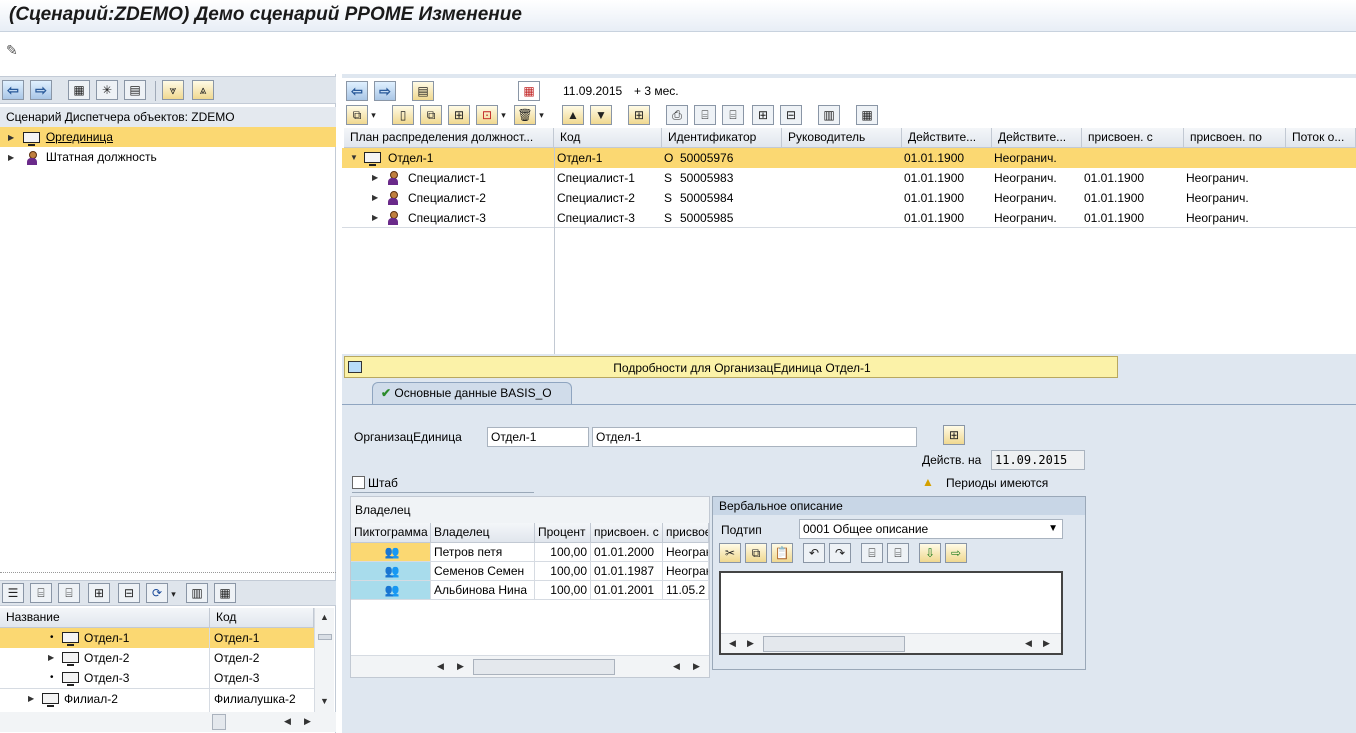 This screenshot has width=1356, height=733. Describe the element at coordinates (627, 571) in the screenshot. I see `owner-from: 01.01.1987` at that location.